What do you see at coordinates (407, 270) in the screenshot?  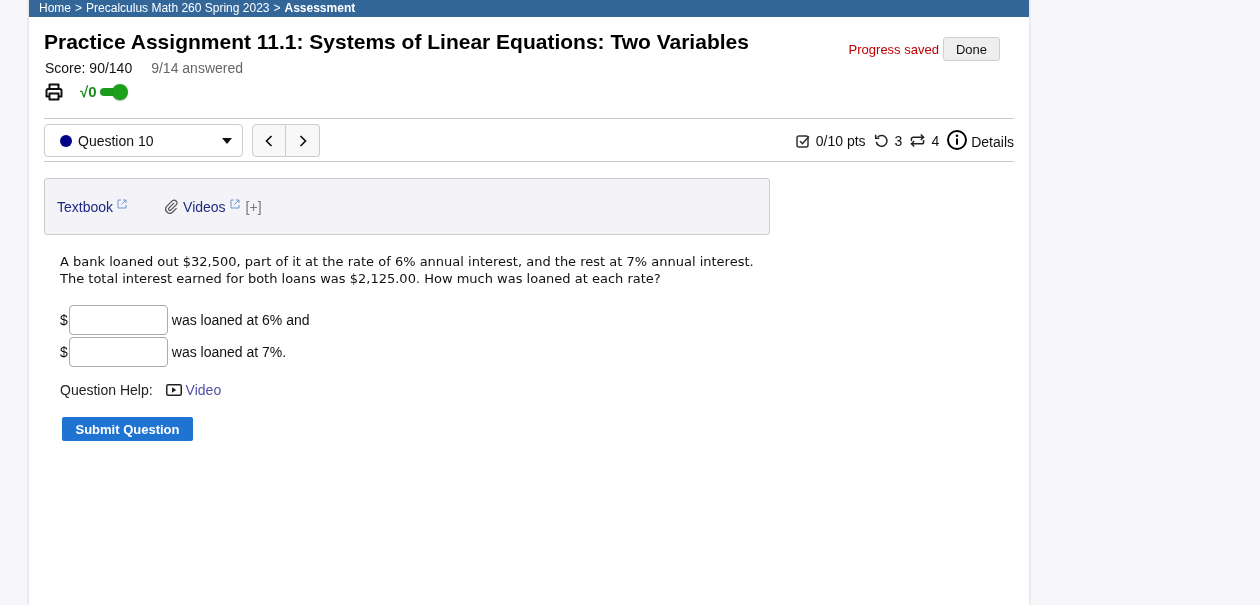 I see `question-text: A bank loaned out $32,500, part of it at the rate of 6% annual interest, and the rest at 7% annual interest. The total interest earned for both loans was $2,125.00. How much was loaned at each rate?` at bounding box center [407, 270].